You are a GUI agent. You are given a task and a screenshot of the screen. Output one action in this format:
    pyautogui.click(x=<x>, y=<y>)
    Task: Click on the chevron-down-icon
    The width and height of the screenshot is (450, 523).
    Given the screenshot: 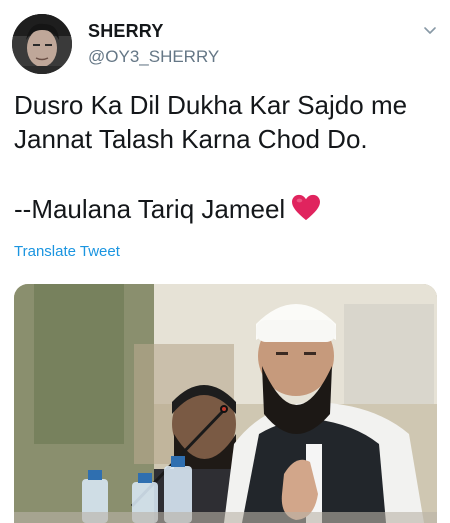 What is the action you would take?
    pyautogui.click(x=430, y=30)
    